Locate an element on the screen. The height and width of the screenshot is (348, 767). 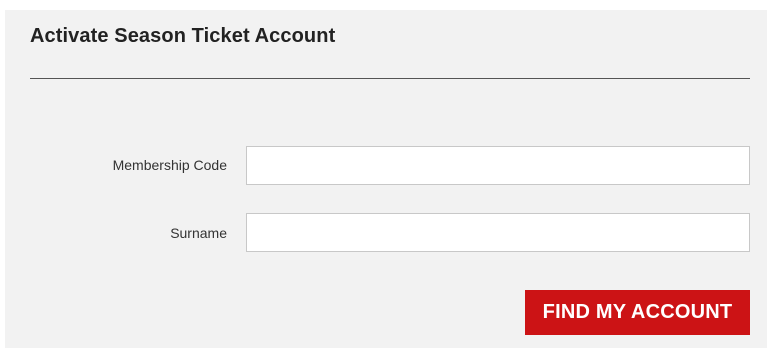
surname-input is located at coordinates (498, 232).